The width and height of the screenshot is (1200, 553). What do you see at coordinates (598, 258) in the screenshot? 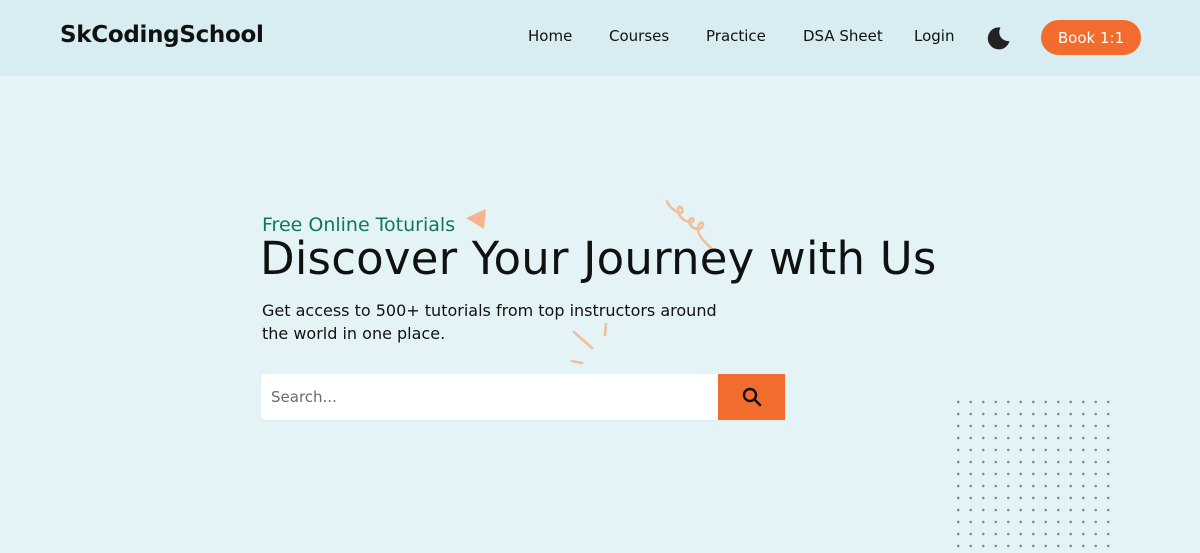
I see `hero-title: Discover Your Journey with Us` at bounding box center [598, 258].